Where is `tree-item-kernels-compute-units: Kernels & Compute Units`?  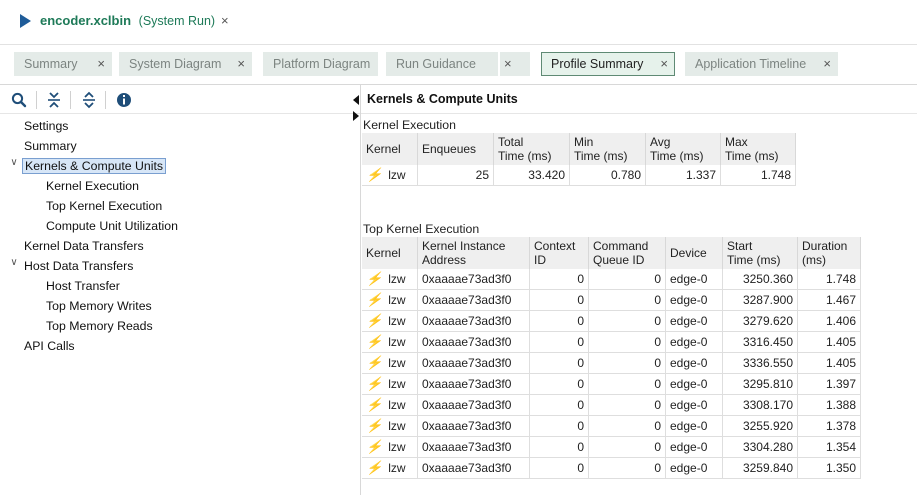 tree-item-kernels-compute-units: Kernels & Compute Units is located at coordinates (94, 166).